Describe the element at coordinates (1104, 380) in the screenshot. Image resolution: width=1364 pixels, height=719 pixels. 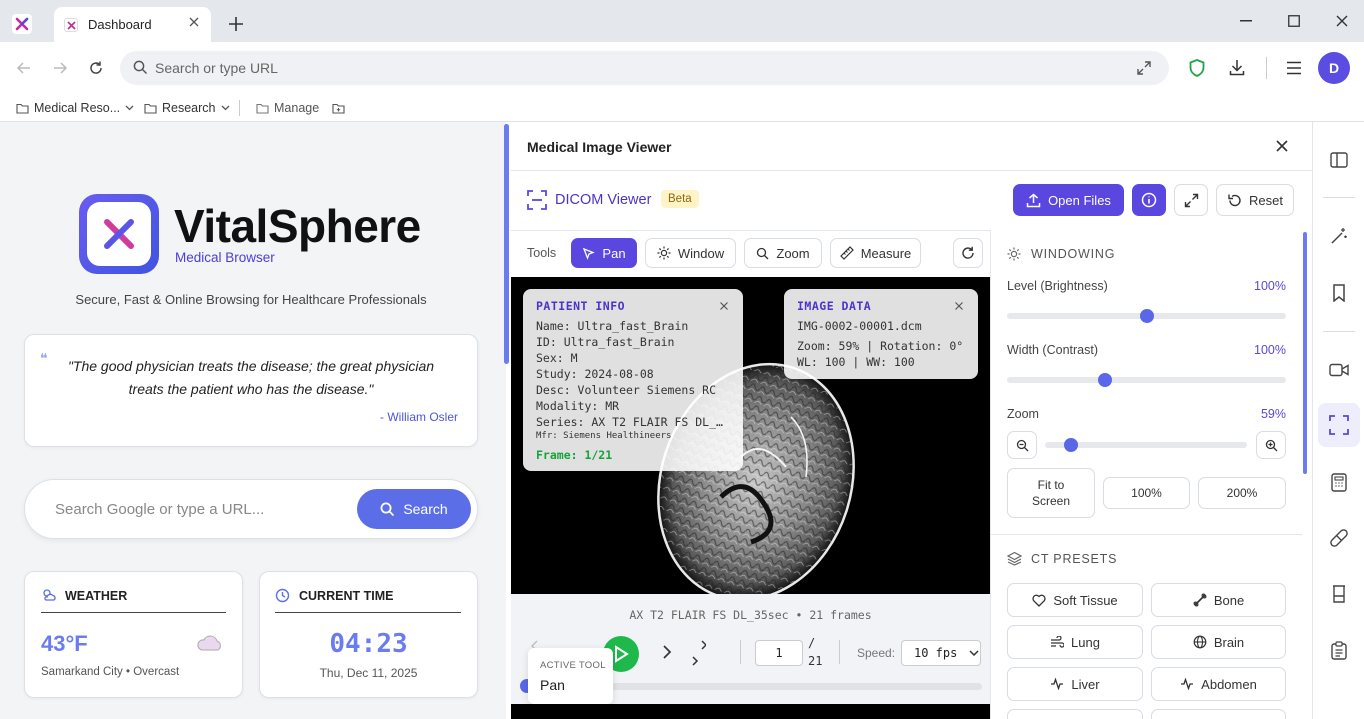
I see `width-slider-knob` at that location.